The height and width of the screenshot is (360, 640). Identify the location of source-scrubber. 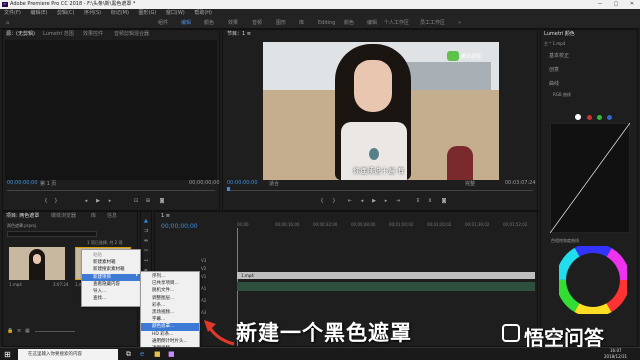
(111, 190).